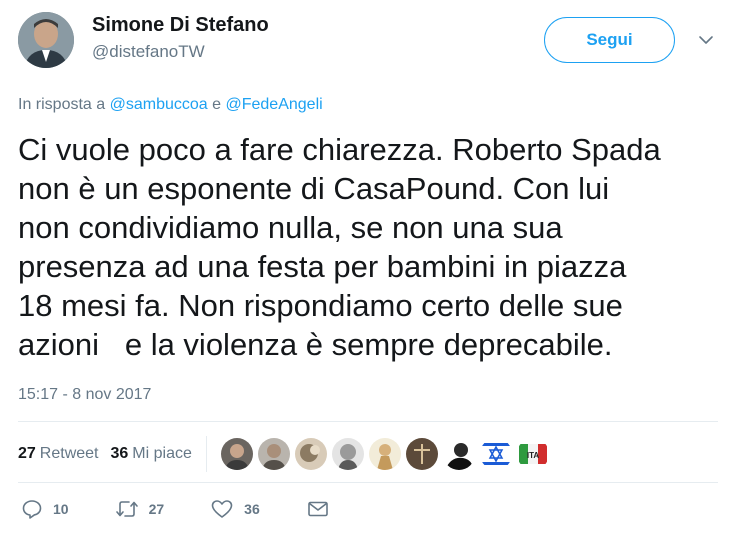 This screenshot has width=731, height=533. I want to click on svg-text: ITA, so click(533, 455).